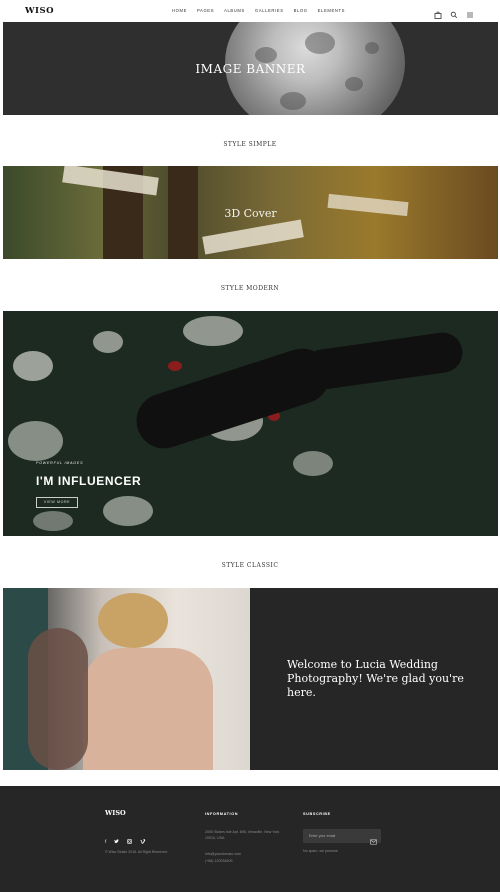 The width and height of the screenshot is (500, 892). What do you see at coordinates (126, 679) in the screenshot?
I see `bride-photo` at bounding box center [126, 679].